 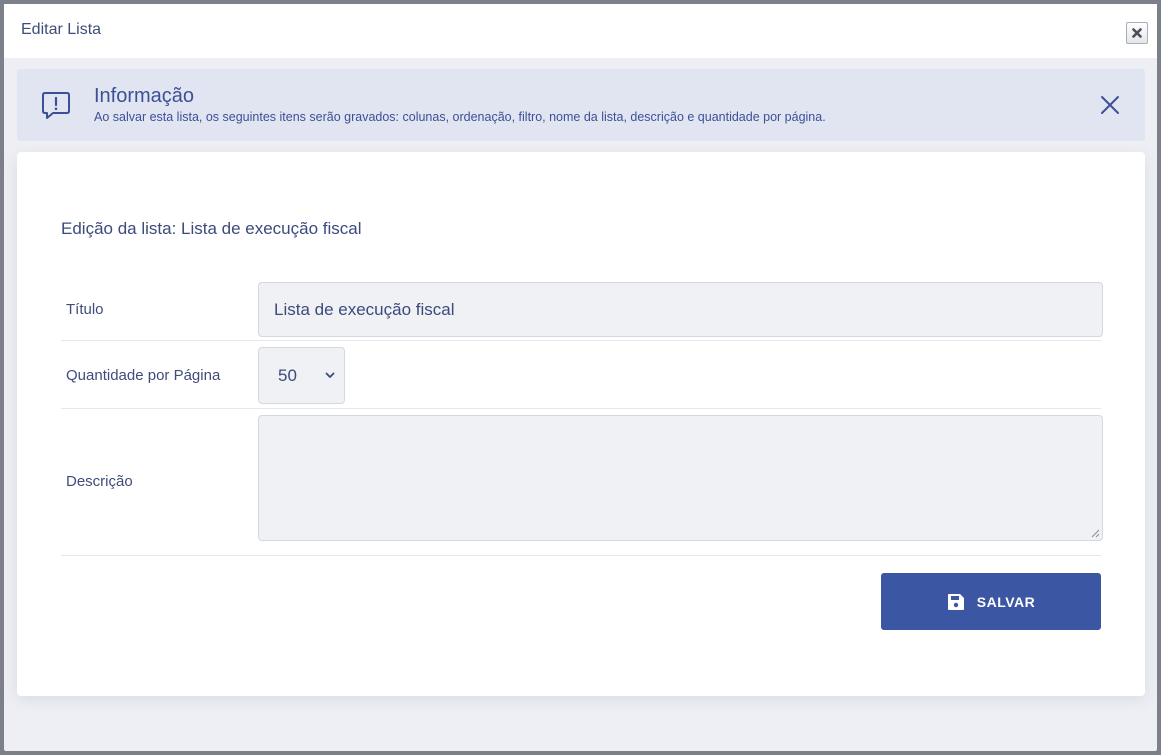 What do you see at coordinates (955, 601) in the screenshot?
I see `floppy-disk-icon` at bounding box center [955, 601].